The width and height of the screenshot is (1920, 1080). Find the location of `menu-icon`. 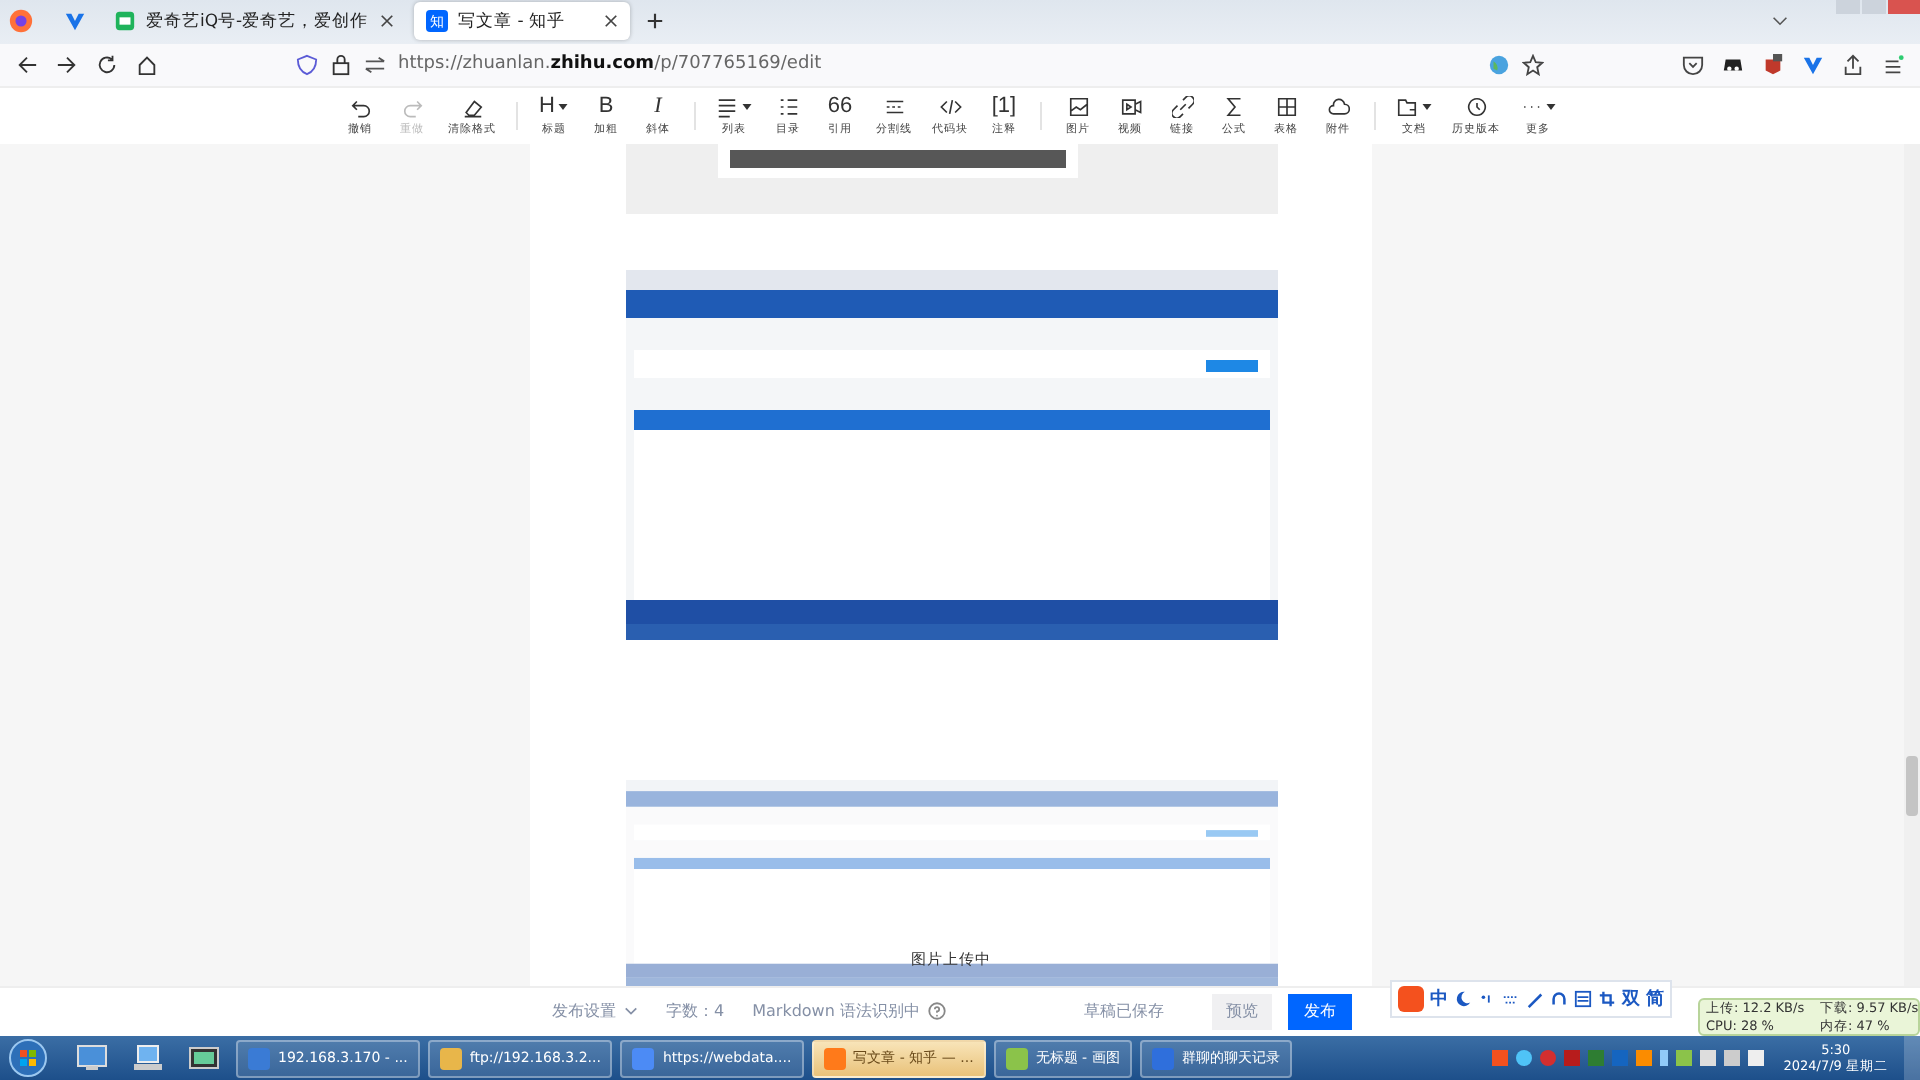

menu-icon is located at coordinates (1893, 64).